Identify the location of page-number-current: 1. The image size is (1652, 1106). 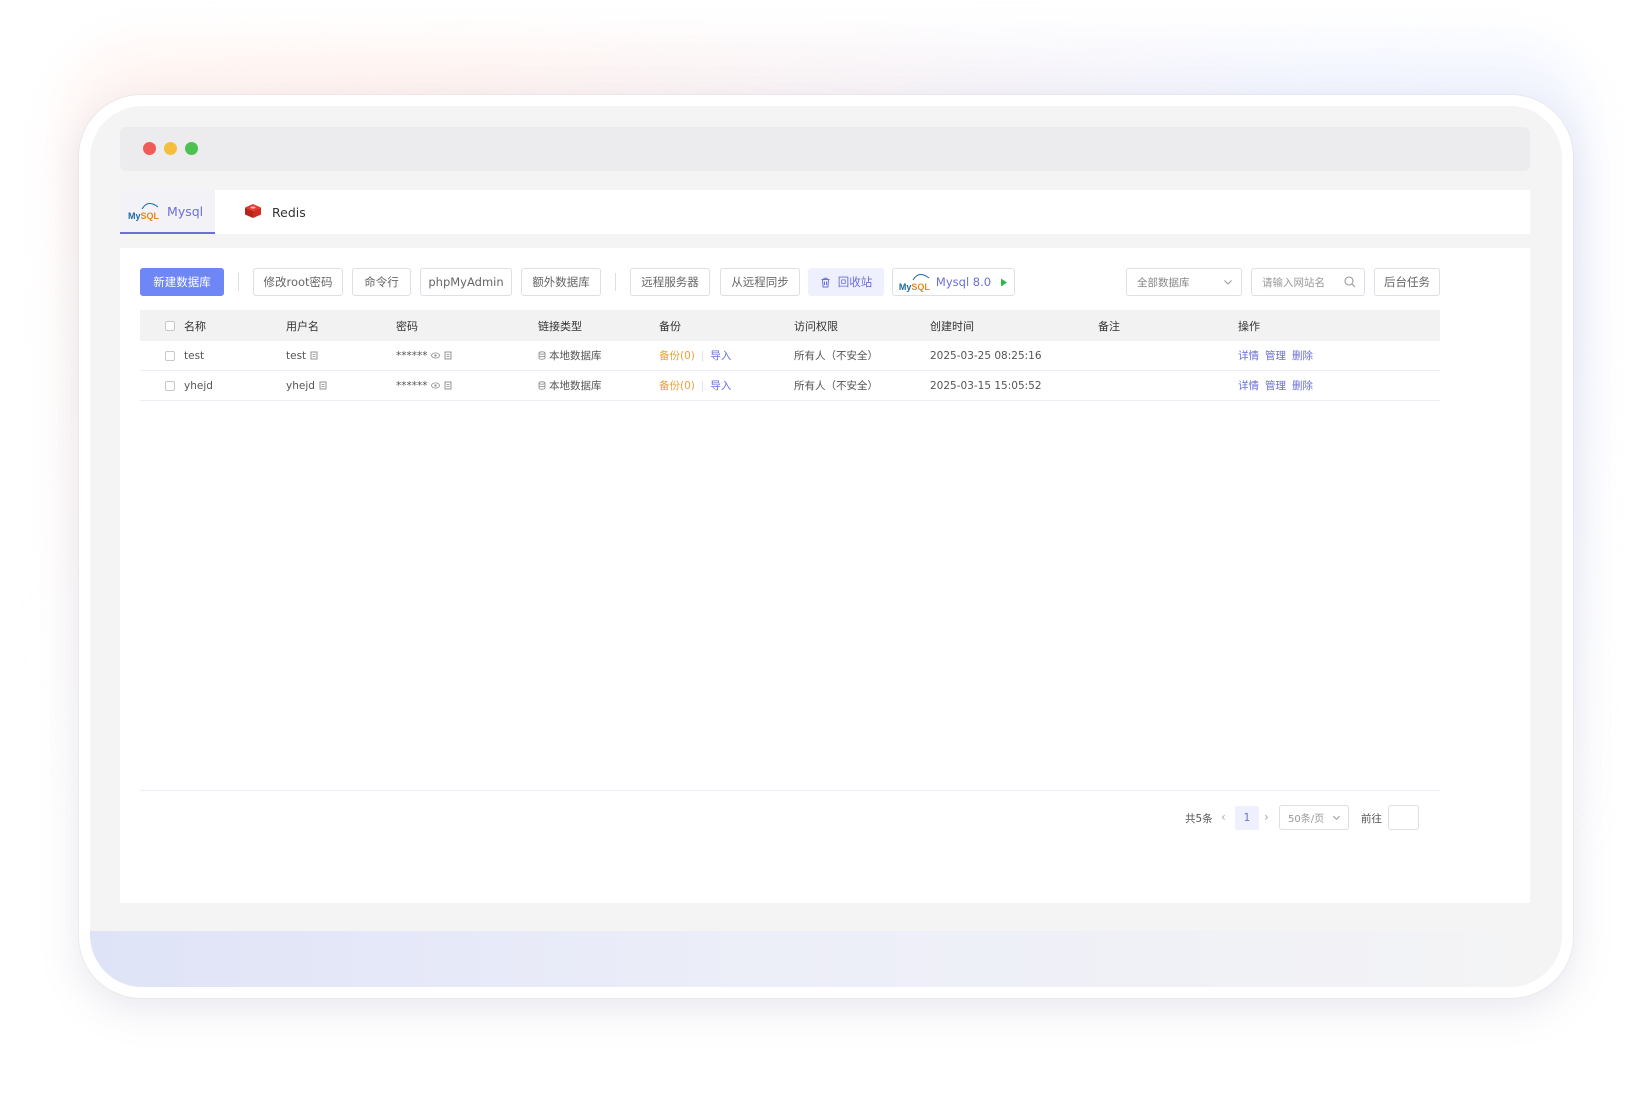
(1247, 818).